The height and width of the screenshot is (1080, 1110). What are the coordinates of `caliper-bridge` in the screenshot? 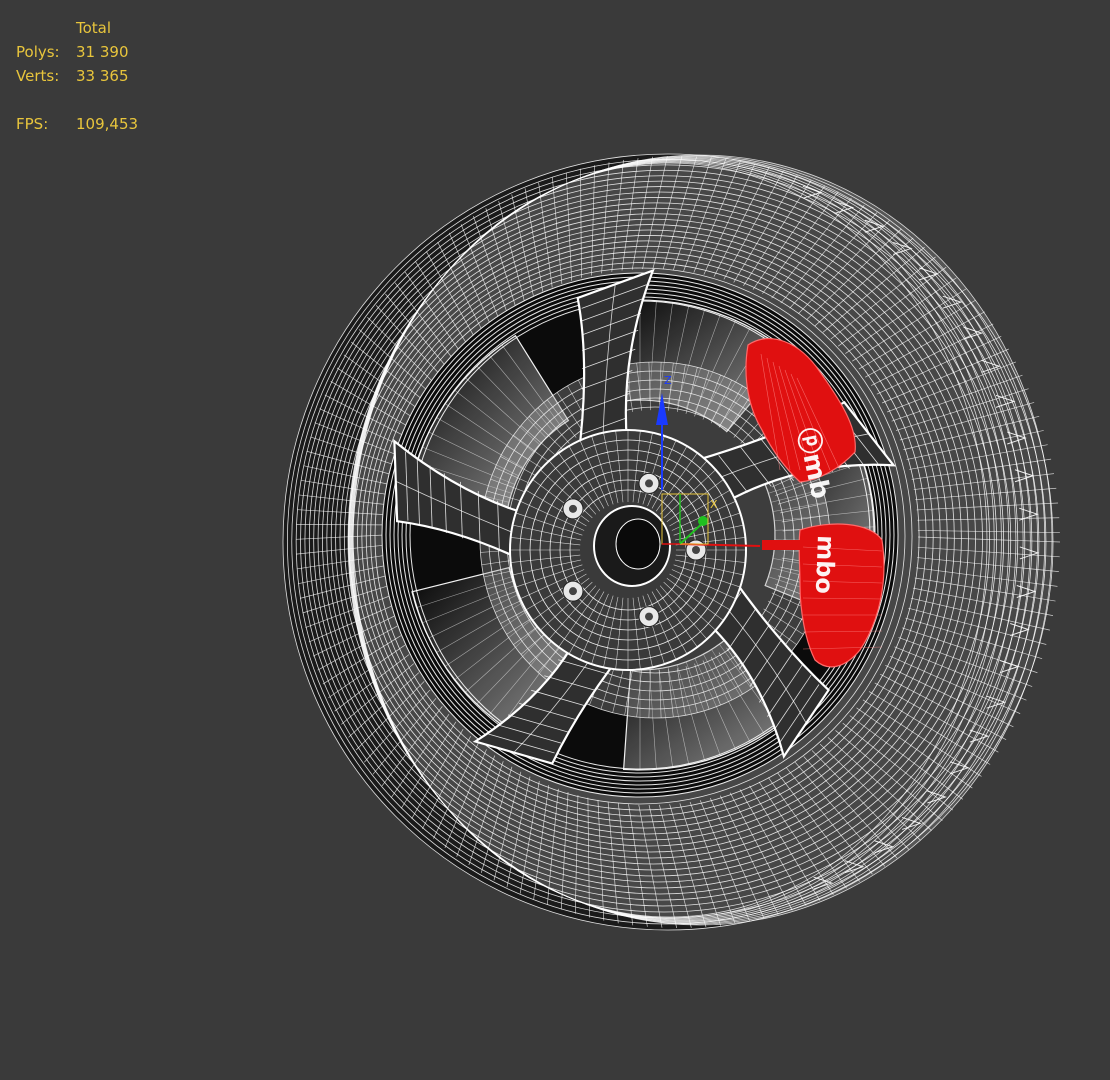 It's located at (782, 545).